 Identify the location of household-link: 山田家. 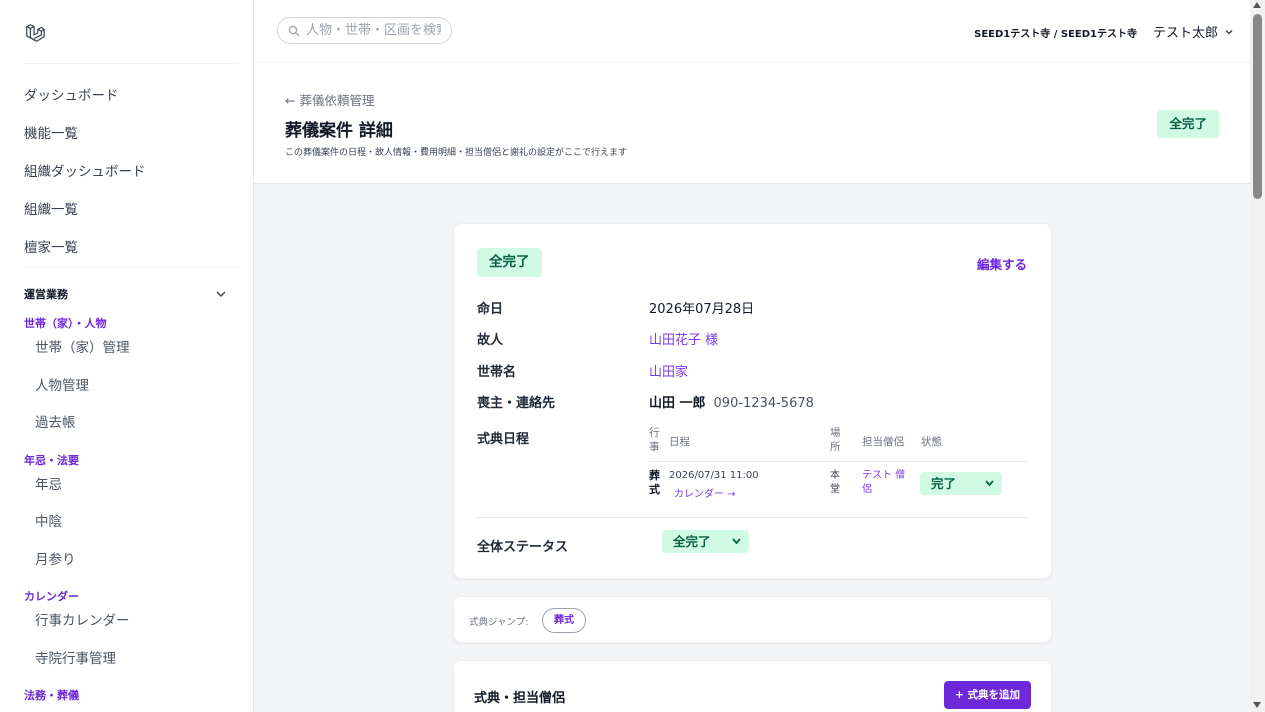
(668, 370).